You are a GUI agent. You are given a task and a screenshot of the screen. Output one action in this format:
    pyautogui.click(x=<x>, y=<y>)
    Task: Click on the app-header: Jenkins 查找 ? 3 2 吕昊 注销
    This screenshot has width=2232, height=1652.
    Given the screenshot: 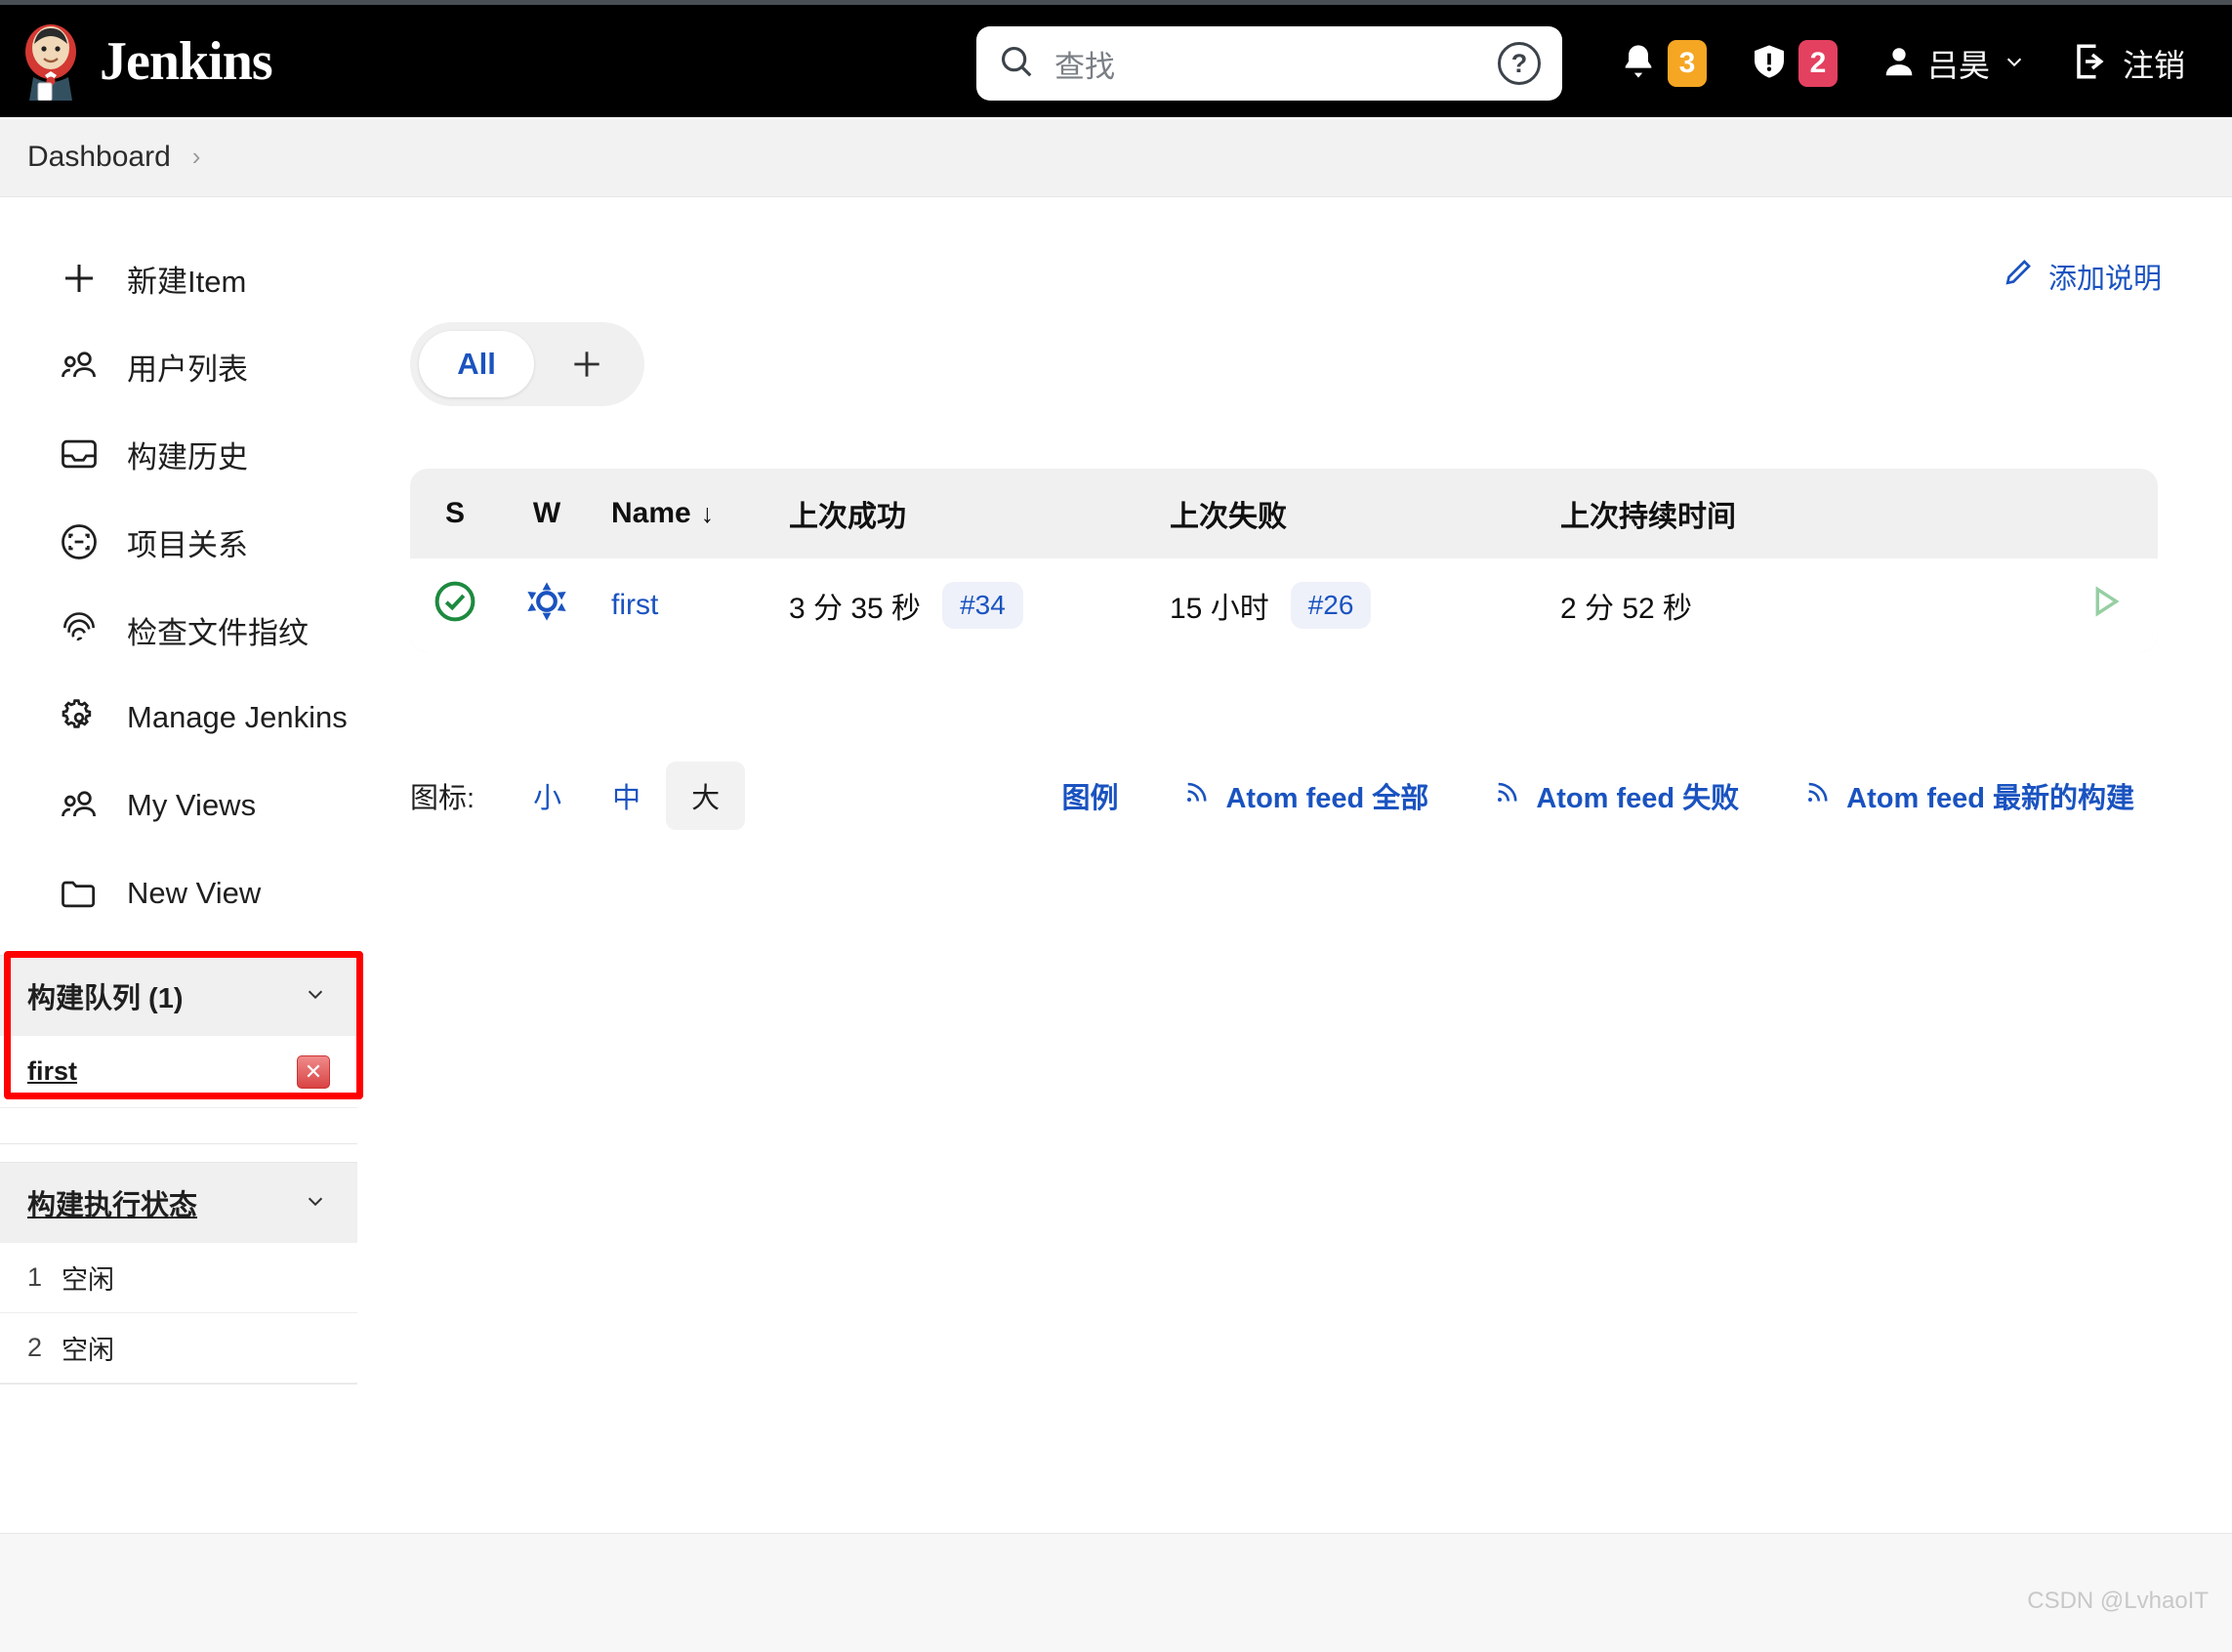 What is the action you would take?
    pyautogui.click(x=1116, y=58)
    